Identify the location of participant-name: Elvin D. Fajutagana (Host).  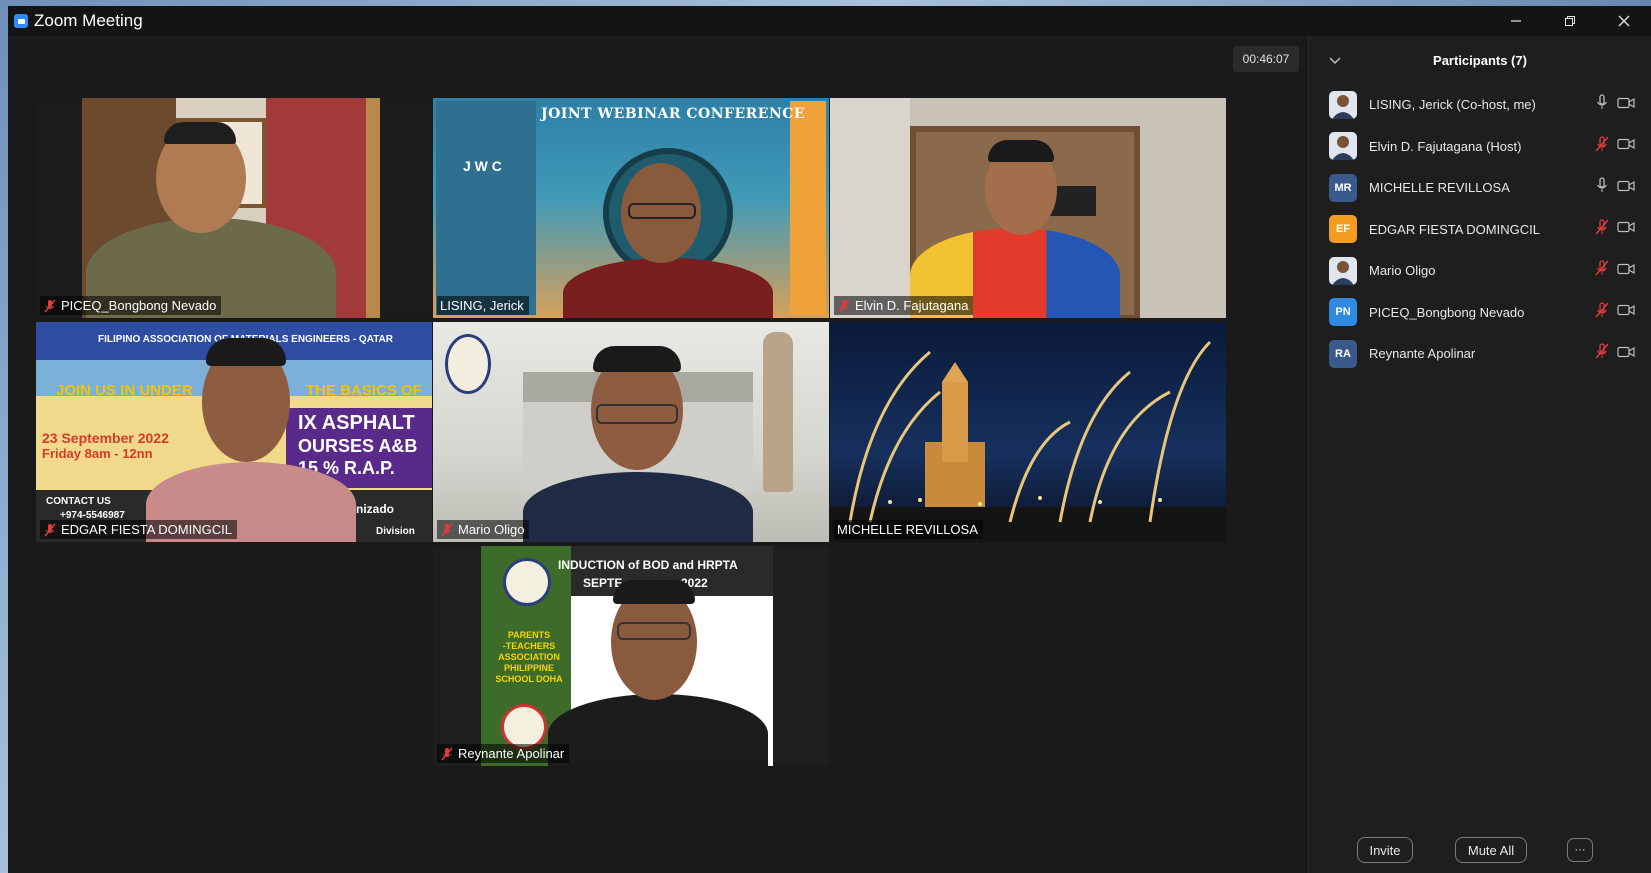
(1445, 146).